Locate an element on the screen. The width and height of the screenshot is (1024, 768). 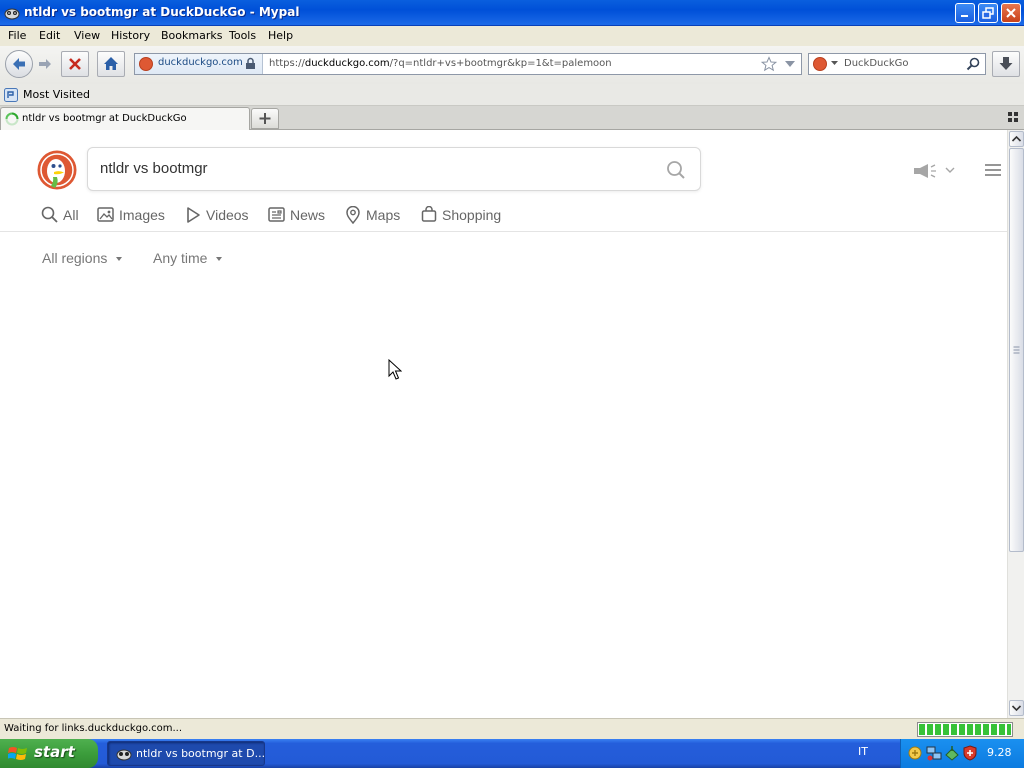
star-icon is located at coordinates (769, 64).